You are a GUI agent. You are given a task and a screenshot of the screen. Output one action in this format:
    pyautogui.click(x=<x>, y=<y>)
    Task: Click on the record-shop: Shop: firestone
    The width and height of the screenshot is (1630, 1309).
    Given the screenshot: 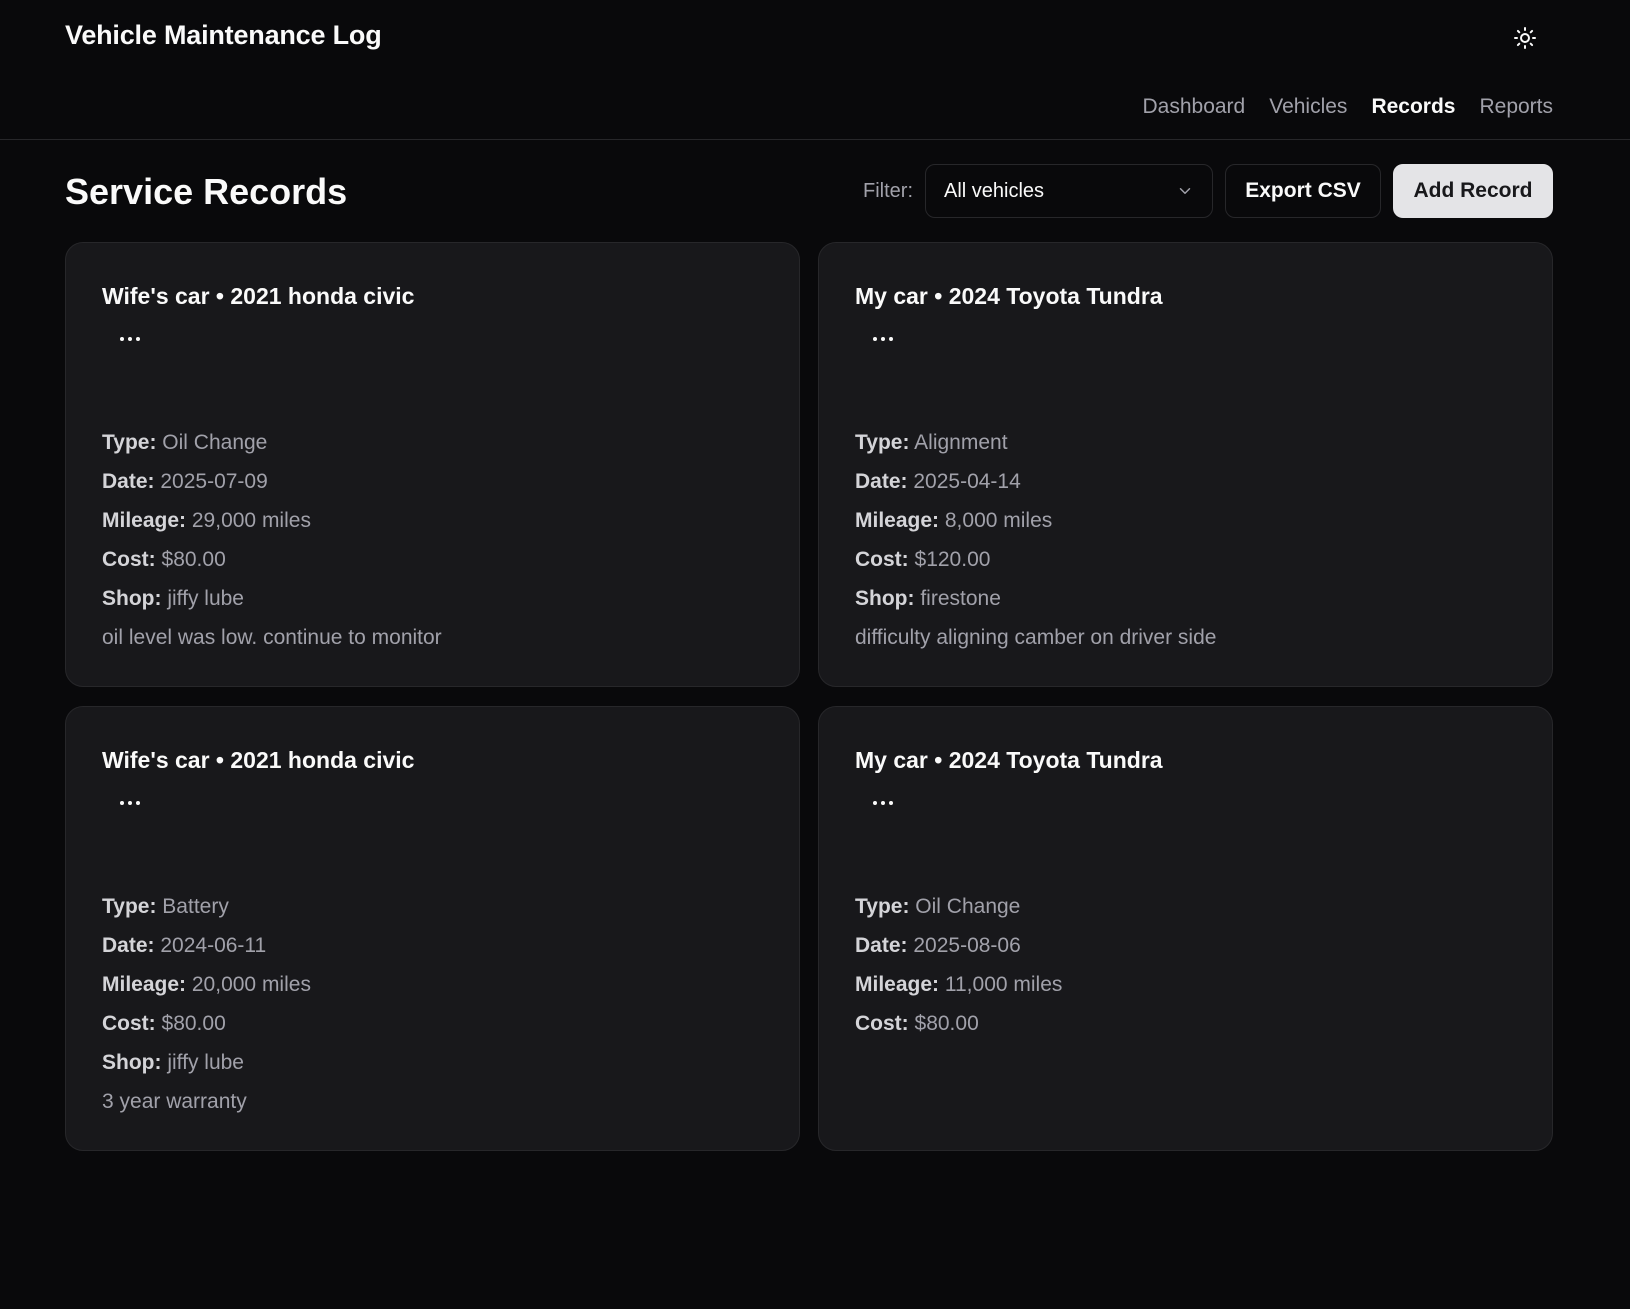 What is the action you would take?
    pyautogui.click(x=928, y=598)
    